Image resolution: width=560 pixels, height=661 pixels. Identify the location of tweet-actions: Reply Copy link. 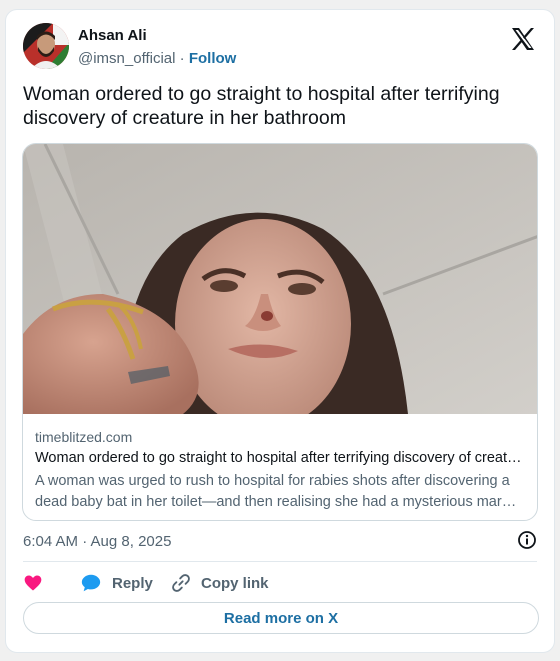
(281, 583).